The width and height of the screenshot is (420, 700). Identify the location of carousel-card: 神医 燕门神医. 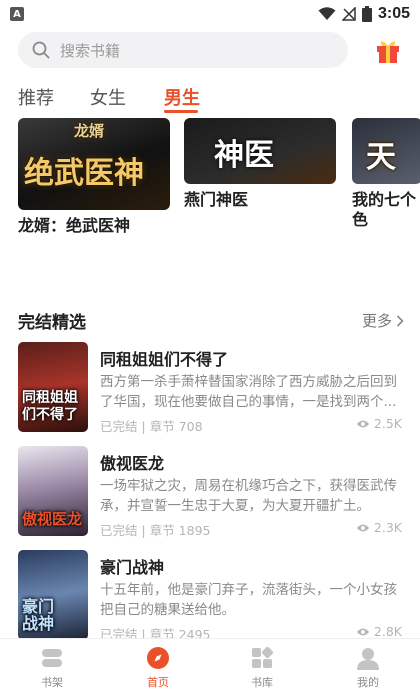
(260, 164).